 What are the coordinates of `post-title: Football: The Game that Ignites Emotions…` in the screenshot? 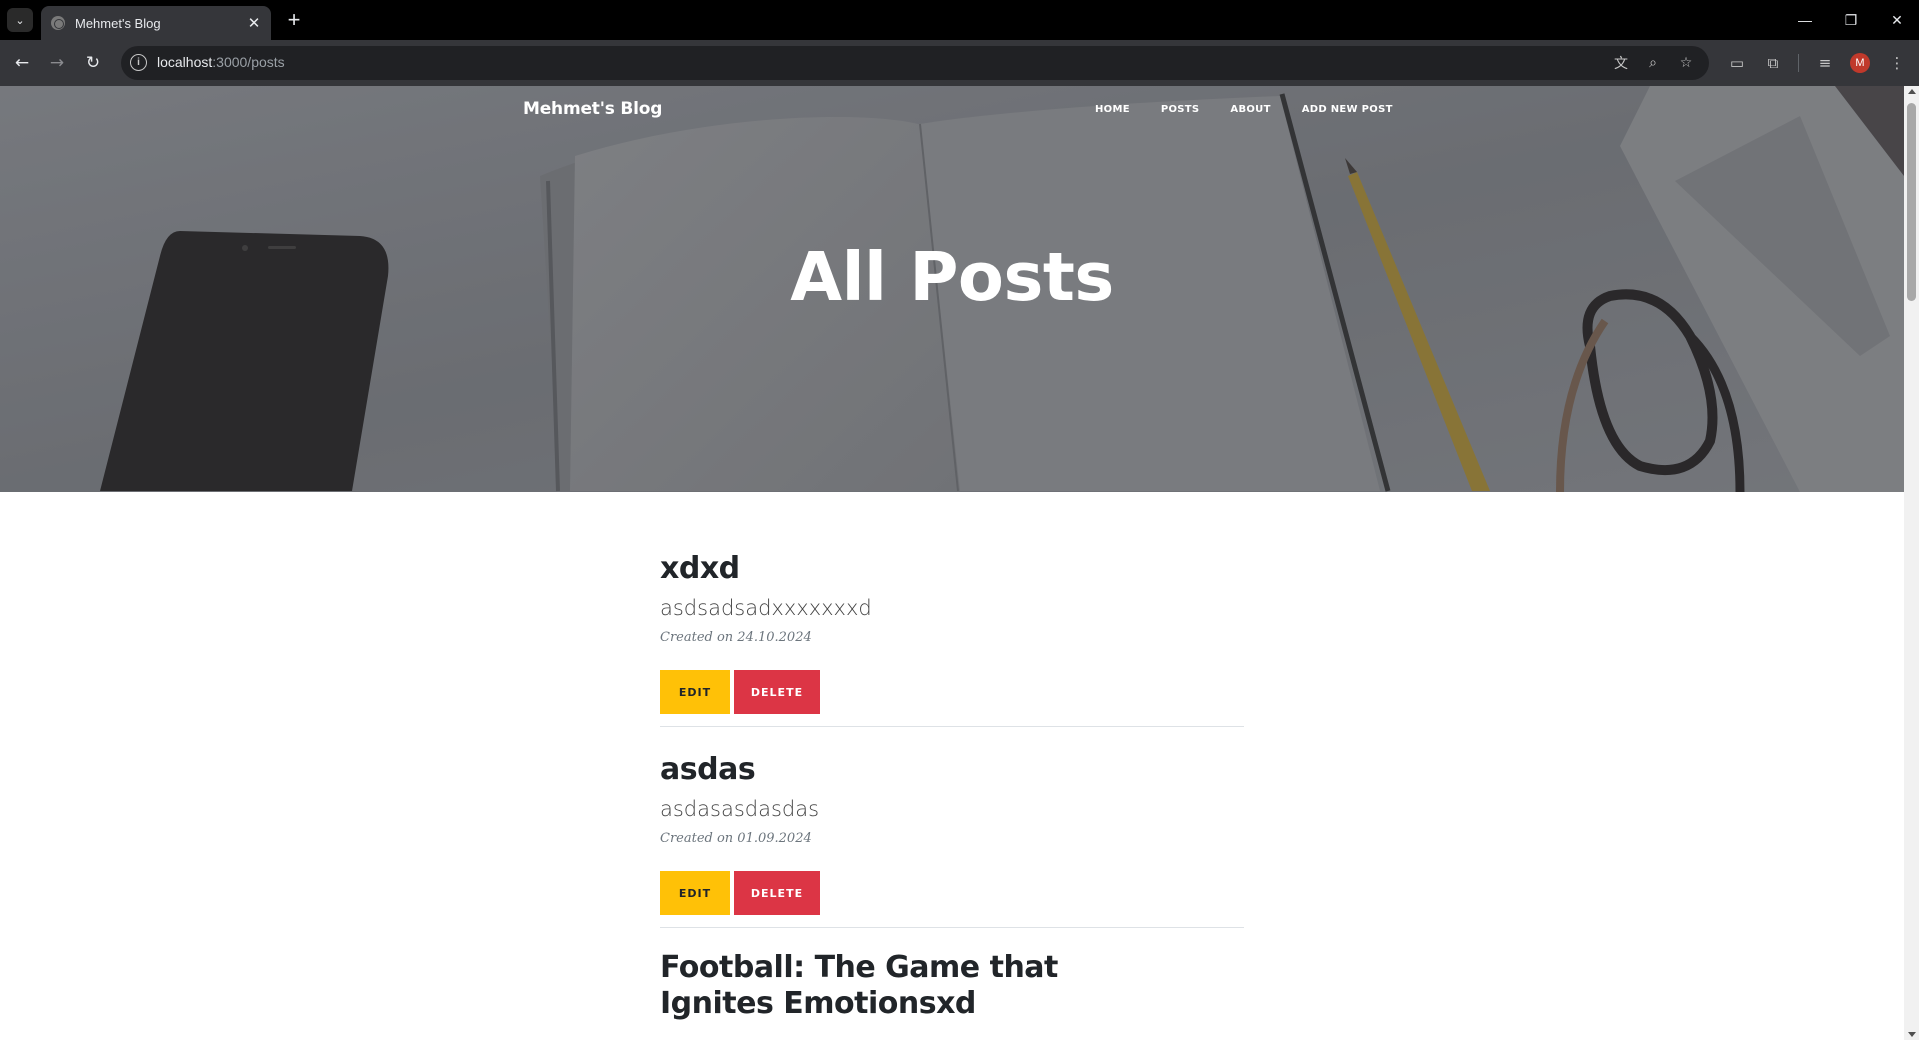 It's located at (920, 986).